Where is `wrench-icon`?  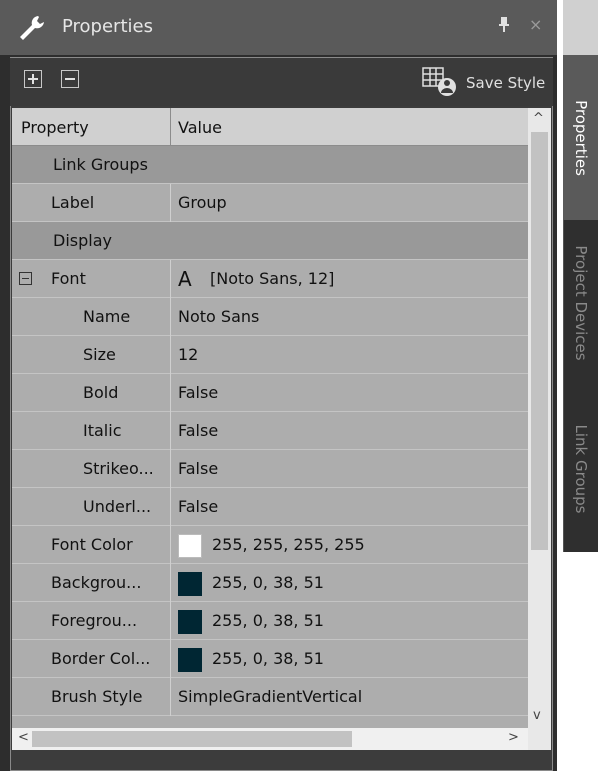 wrench-icon is located at coordinates (32, 28).